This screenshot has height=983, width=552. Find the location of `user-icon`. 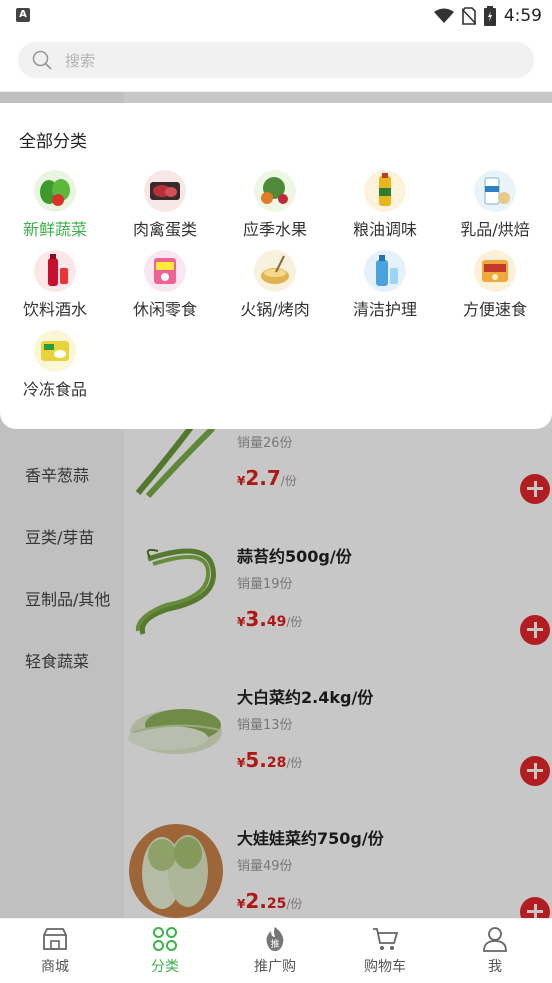

user-icon is located at coordinates (495, 939).